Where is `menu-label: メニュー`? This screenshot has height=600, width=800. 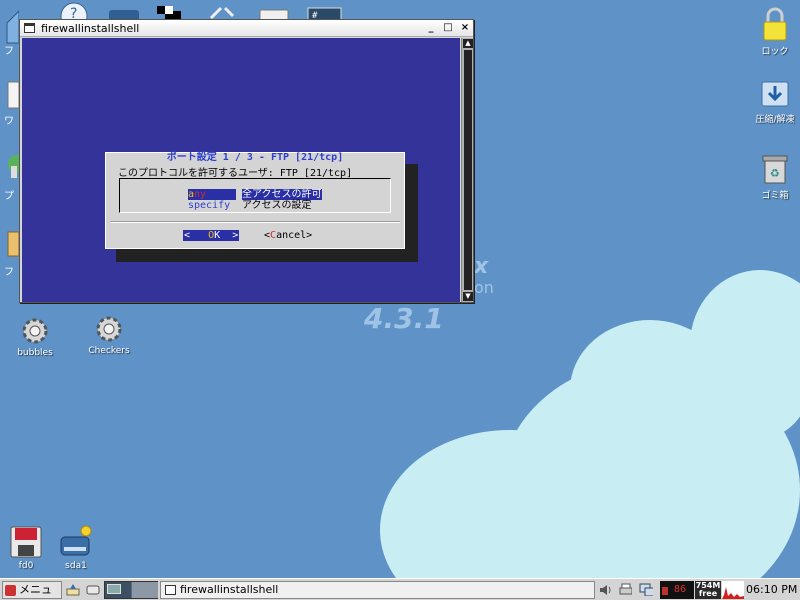
menu-label: メニュー is located at coordinates (35, 591).